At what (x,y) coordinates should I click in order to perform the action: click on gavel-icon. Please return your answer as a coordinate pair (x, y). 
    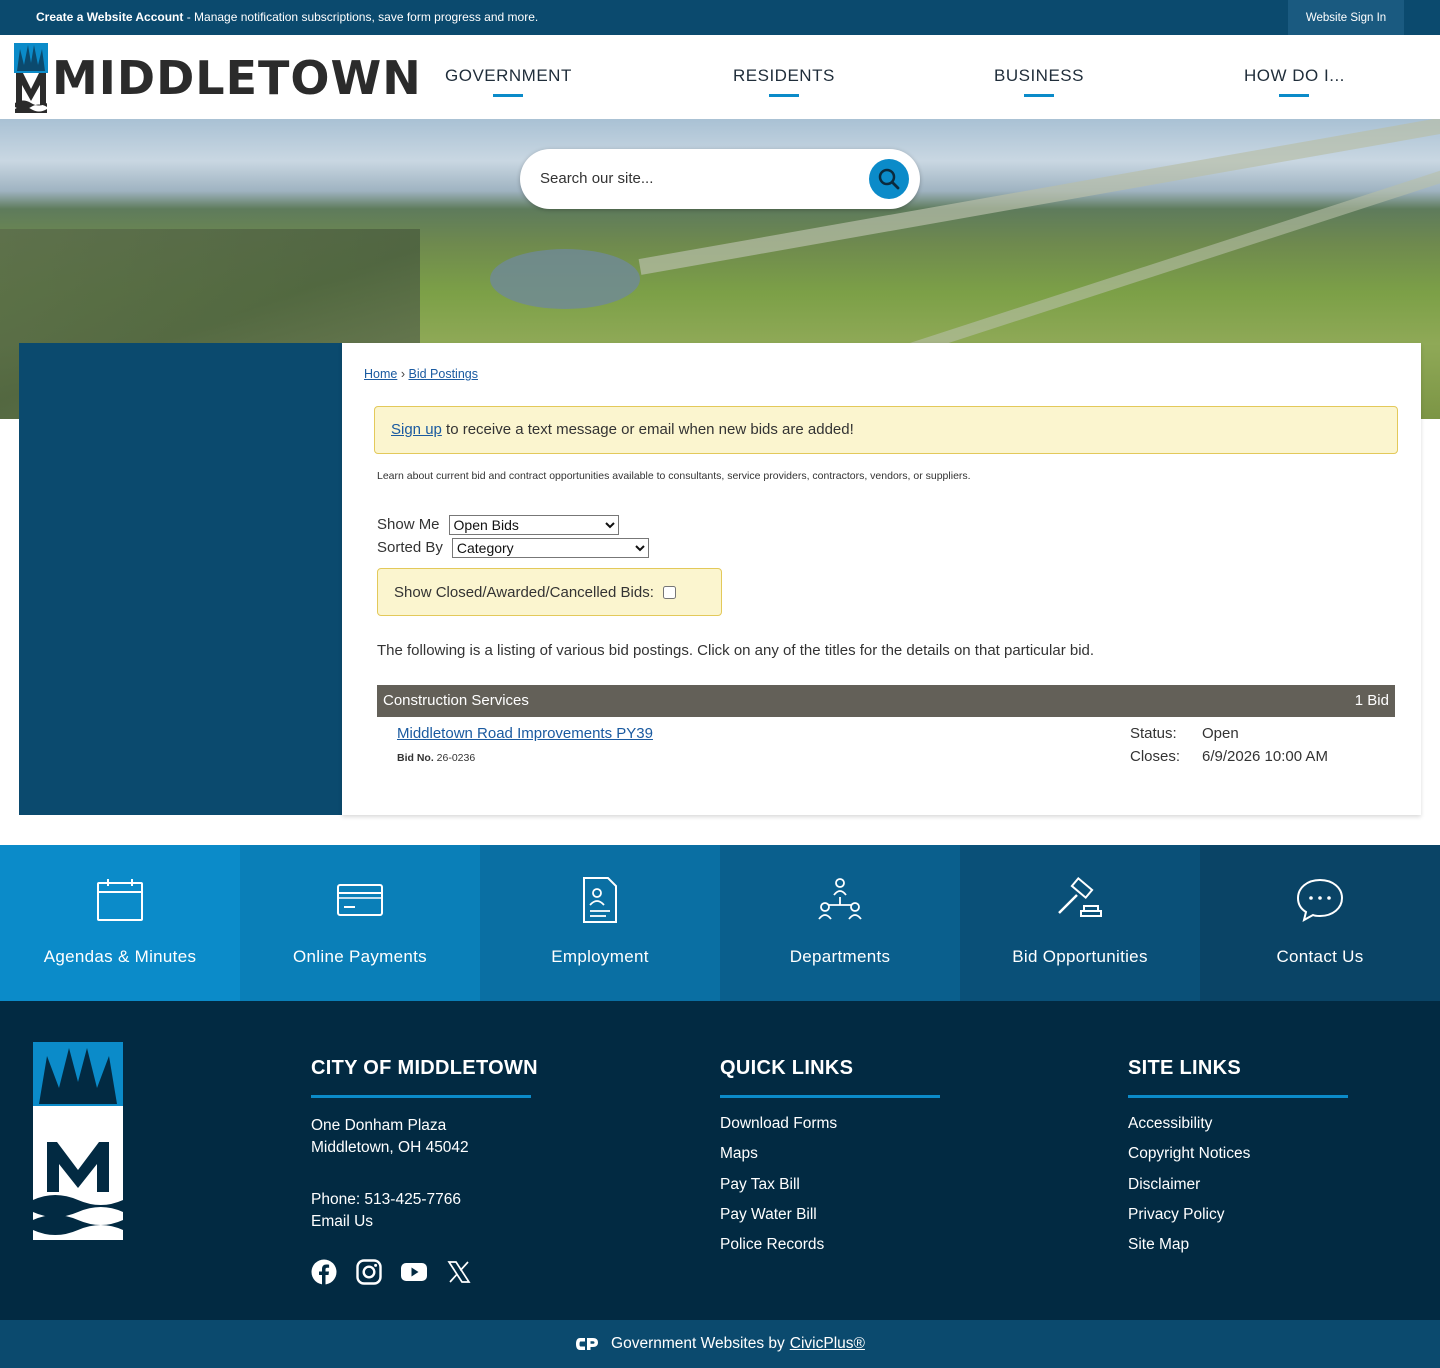
    Looking at the image, I should click on (1080, 900).